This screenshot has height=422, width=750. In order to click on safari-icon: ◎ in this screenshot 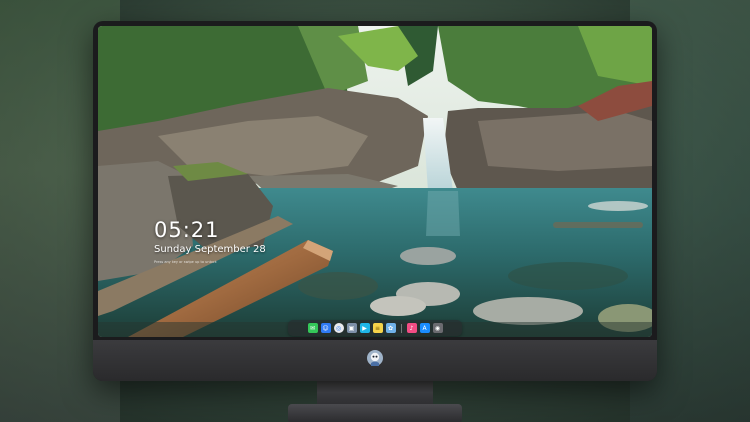, I will do `click(338, 328)`.